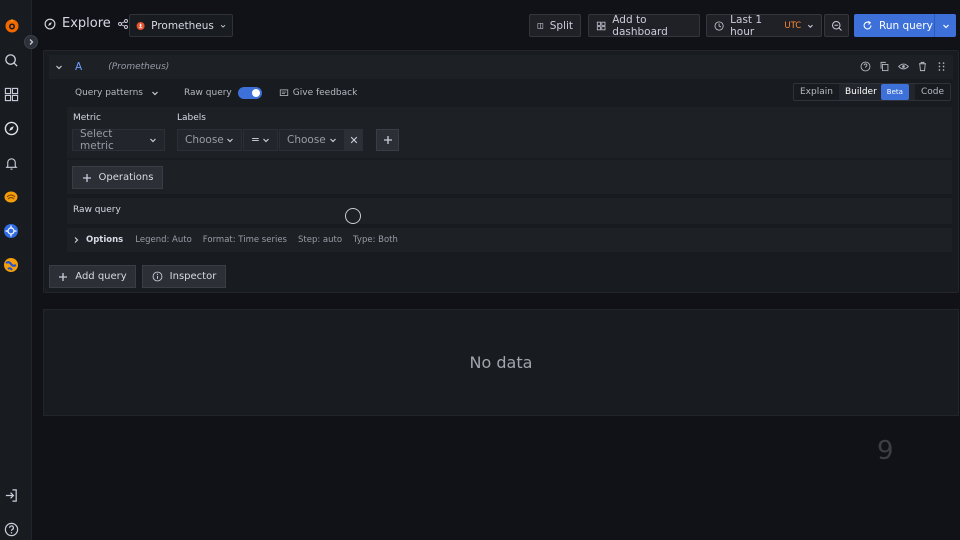 The width and height of the screenshot is (960, 540). Describe the element at coordinates (12, 26) in the screenshot. I see `grafana-logo-icon` at that location.